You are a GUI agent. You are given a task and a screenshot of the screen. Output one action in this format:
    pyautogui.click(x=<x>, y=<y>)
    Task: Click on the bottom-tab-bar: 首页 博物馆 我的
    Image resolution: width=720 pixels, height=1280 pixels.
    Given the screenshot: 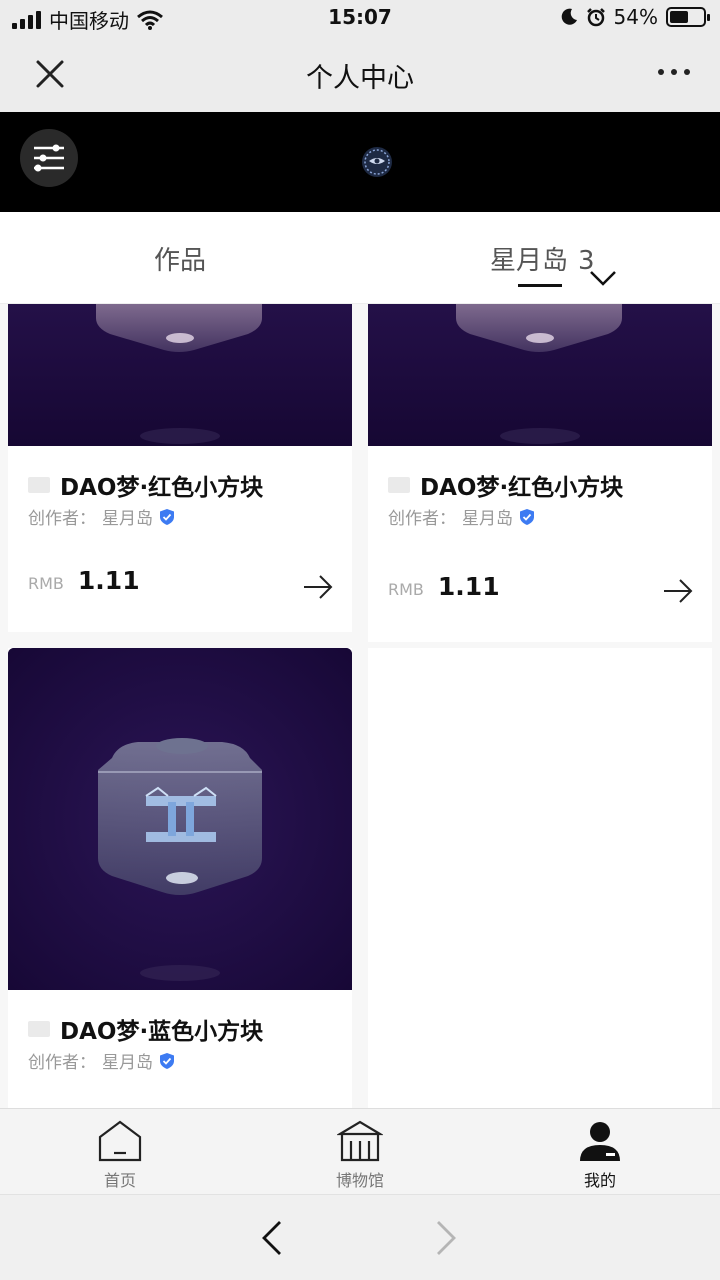 What is the action you would take?
    pyautogui.click(x=360, y=1151)
    